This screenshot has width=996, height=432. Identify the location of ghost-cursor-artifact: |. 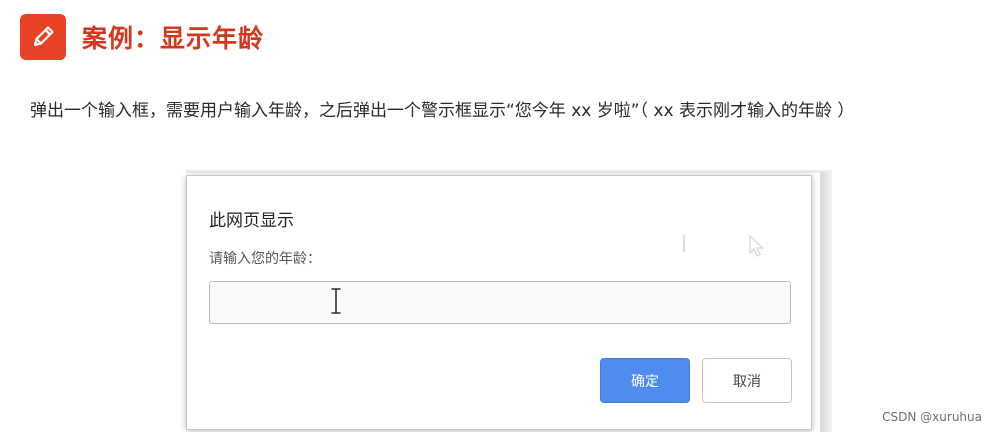
(684, 242).